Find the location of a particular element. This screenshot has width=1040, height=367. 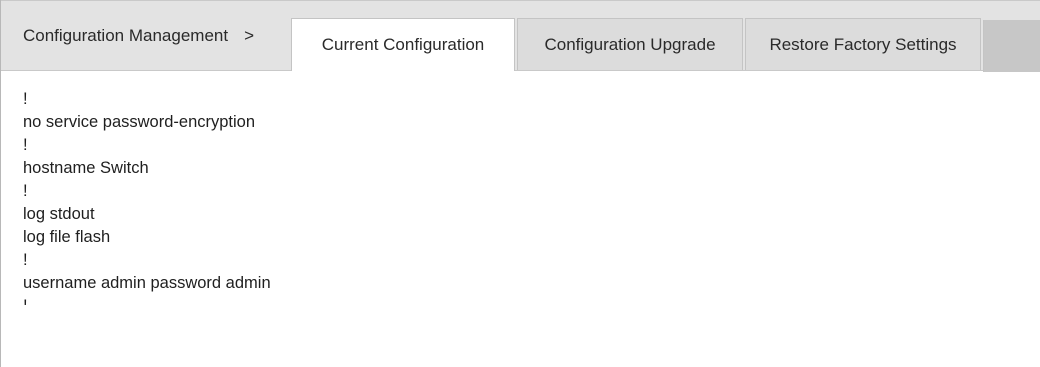

config-line: username admin password admin is located at coordinates (147, 283).